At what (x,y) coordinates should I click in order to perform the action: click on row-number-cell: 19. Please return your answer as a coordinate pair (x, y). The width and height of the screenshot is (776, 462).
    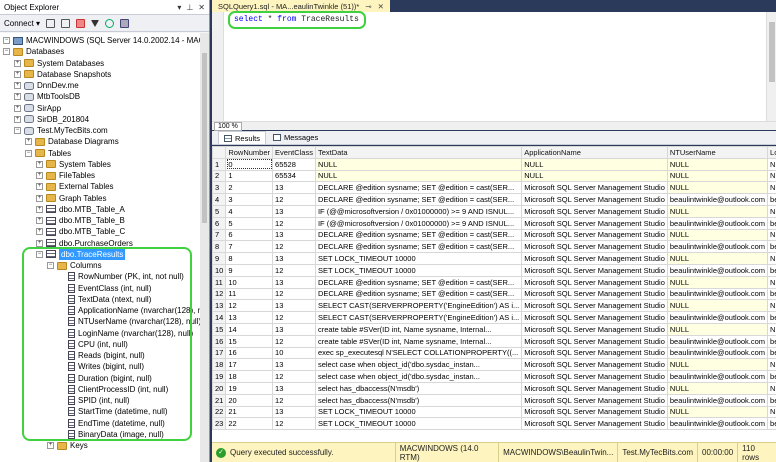
    Looking at the image, I should click on (219, 376).